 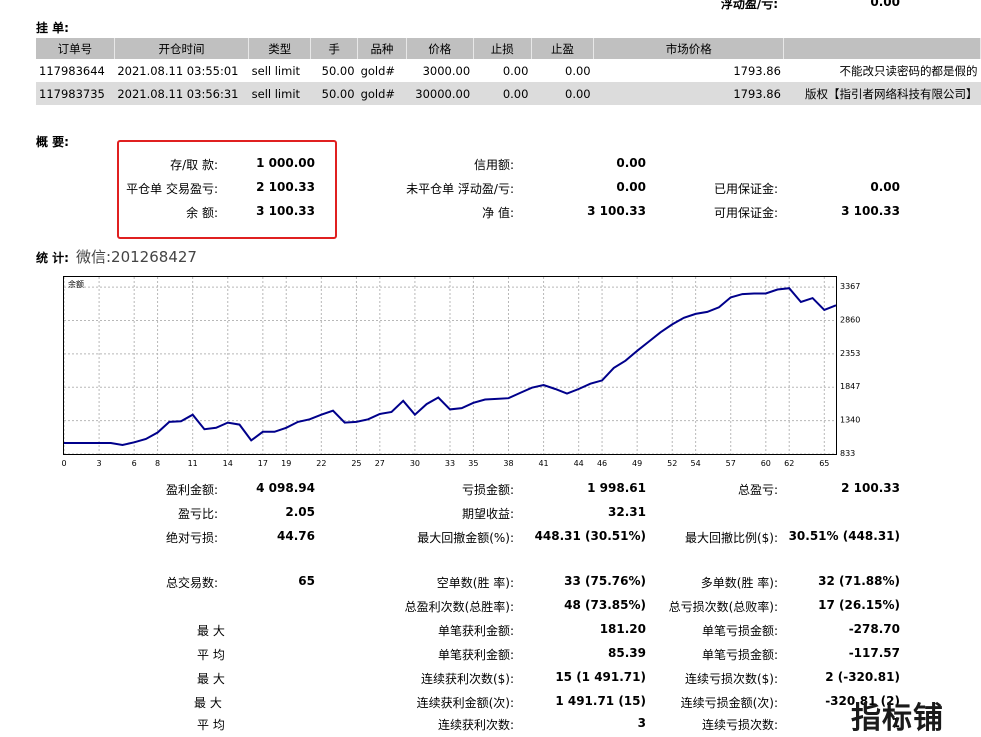 I want to click on chart-title: 余额, so click(x=76, y=284).